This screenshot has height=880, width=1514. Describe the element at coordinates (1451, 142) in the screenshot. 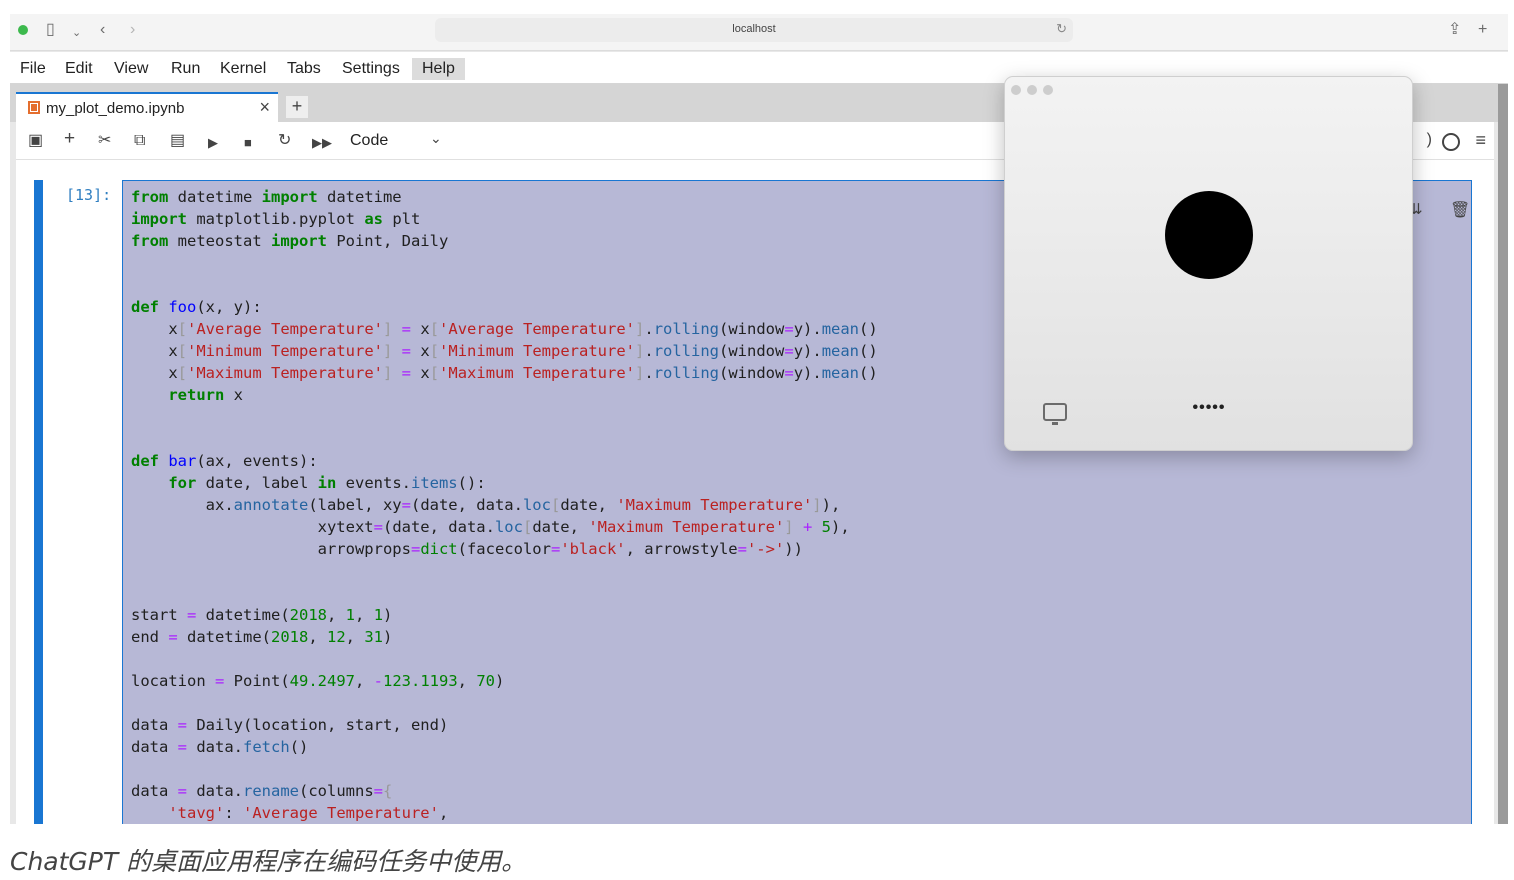

I see `kernel-status-icon` at that location.